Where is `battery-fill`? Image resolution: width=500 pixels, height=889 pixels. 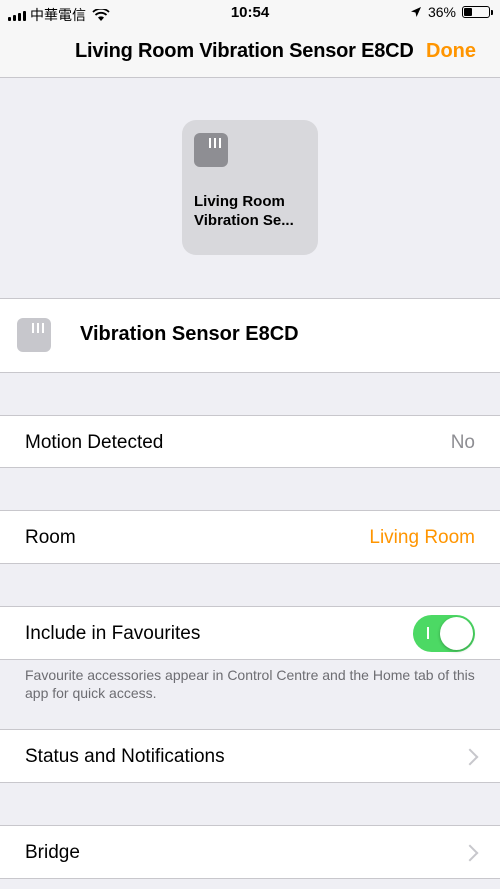
battery-fill is located at coordinates (468, 12).